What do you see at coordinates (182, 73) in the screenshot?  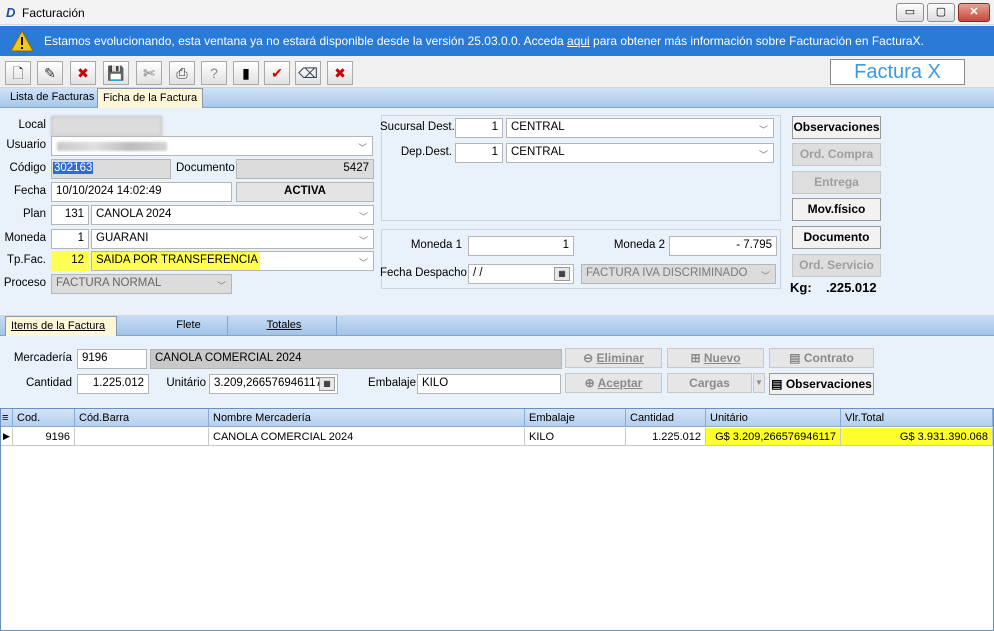 I see `print-icon: ⎙` at bounding box center [182, 73].